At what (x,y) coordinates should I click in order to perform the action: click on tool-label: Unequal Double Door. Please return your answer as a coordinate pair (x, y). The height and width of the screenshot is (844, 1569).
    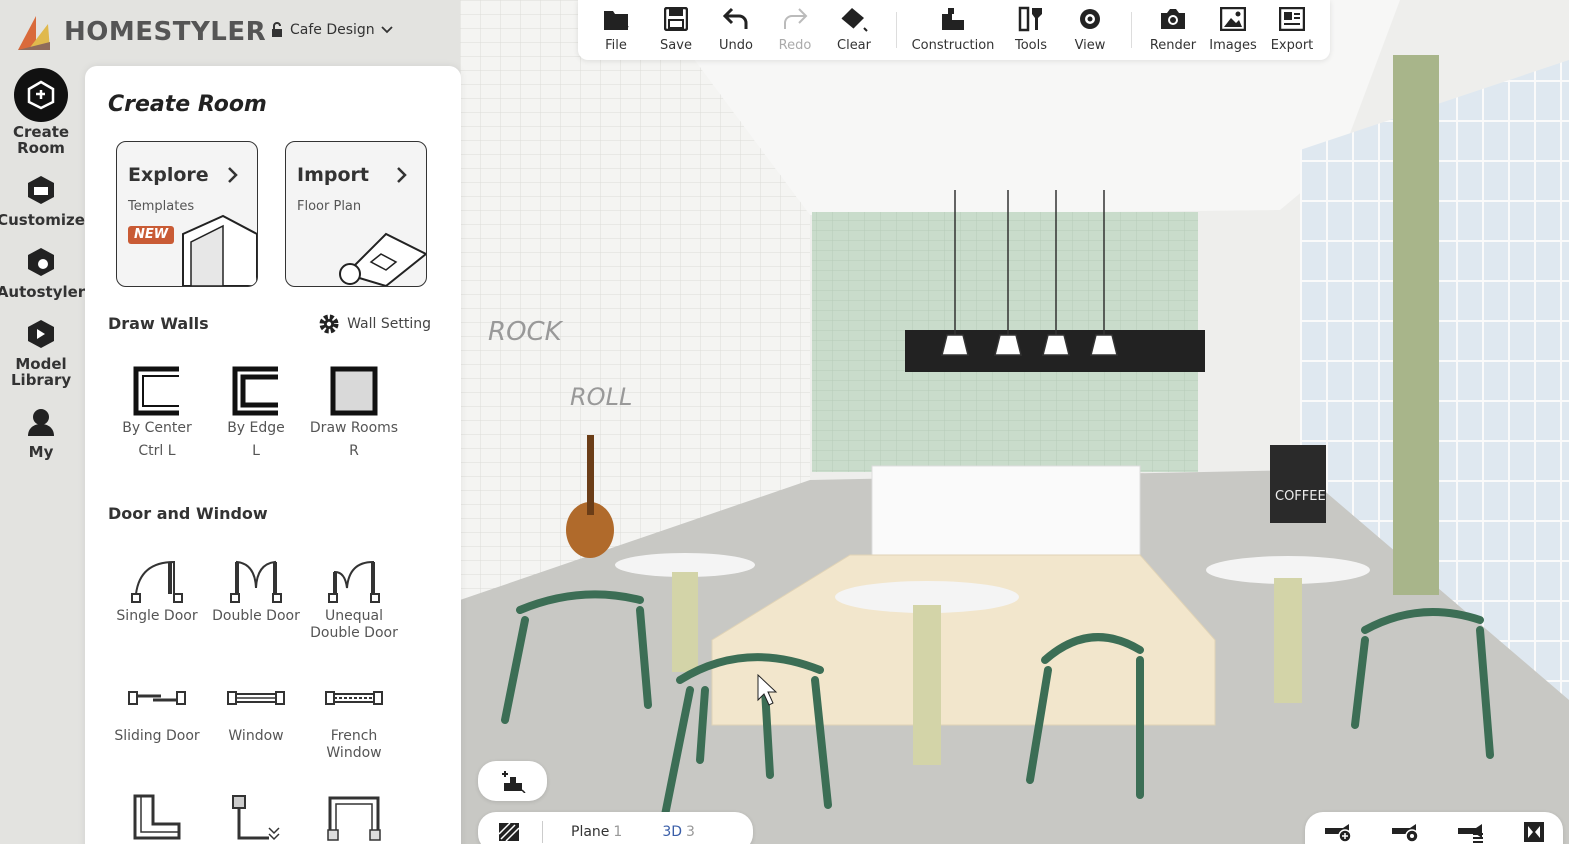
    Looking at the image, I should click on (354, 624).